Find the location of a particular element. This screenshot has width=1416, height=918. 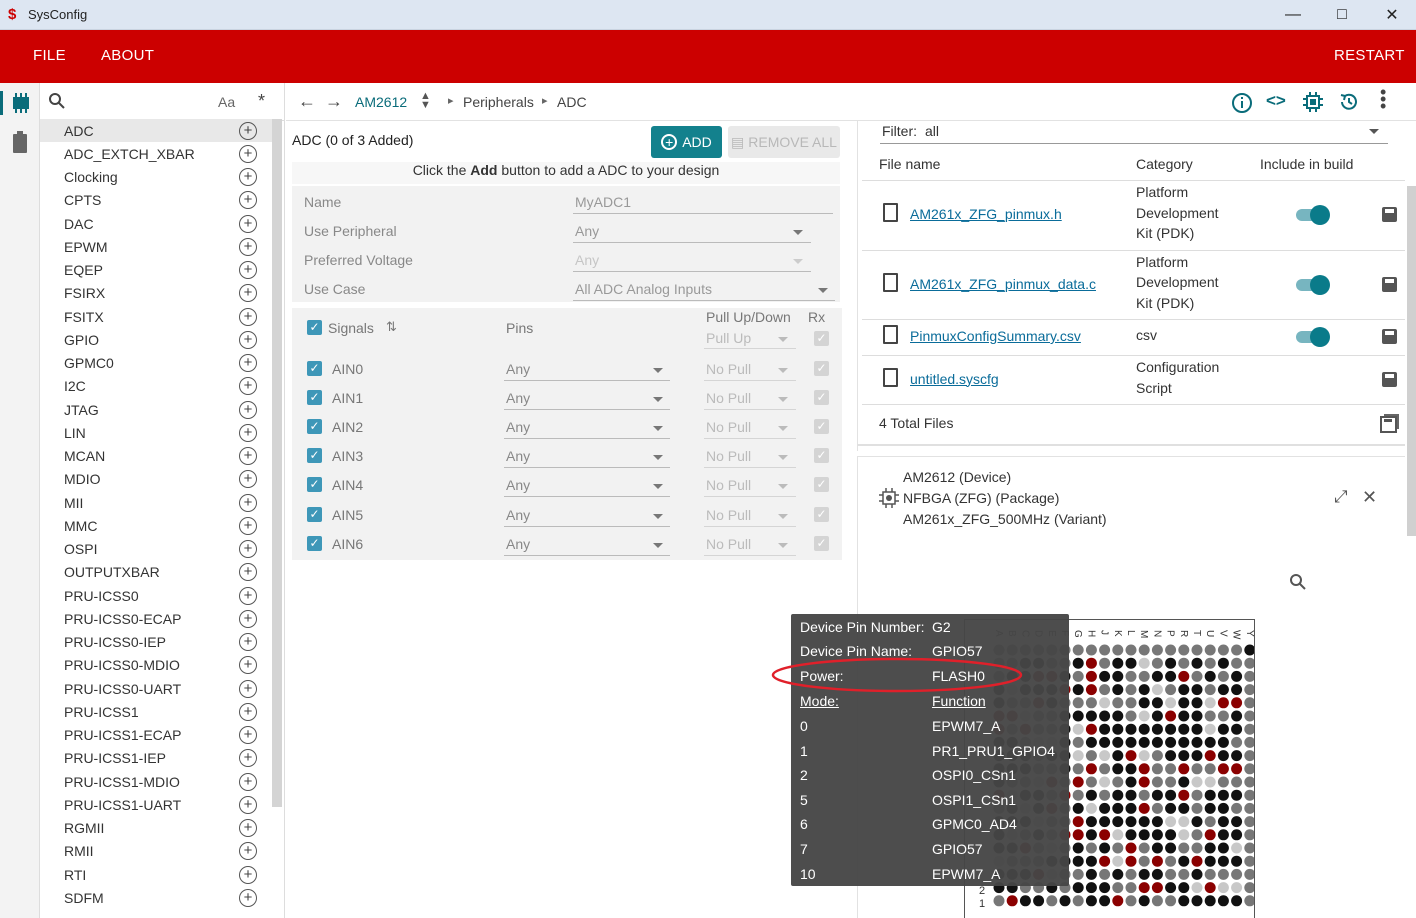

sidebar-item-i2c: I2C + is located at coordinates (156, 386).